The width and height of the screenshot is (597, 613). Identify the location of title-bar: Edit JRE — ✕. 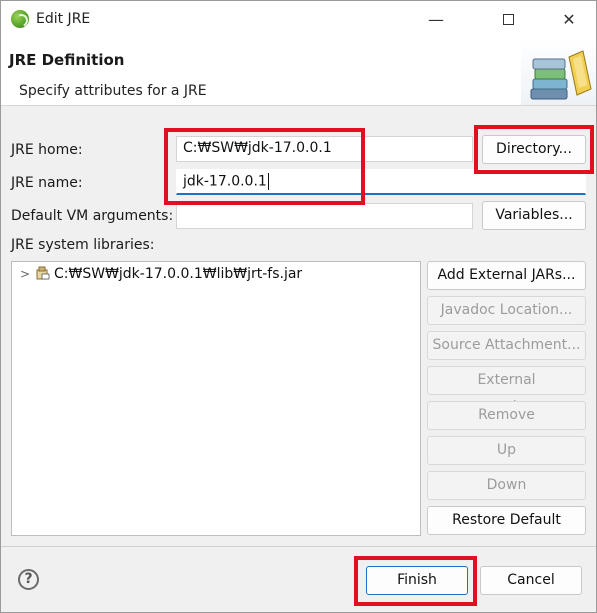
(298, 20).